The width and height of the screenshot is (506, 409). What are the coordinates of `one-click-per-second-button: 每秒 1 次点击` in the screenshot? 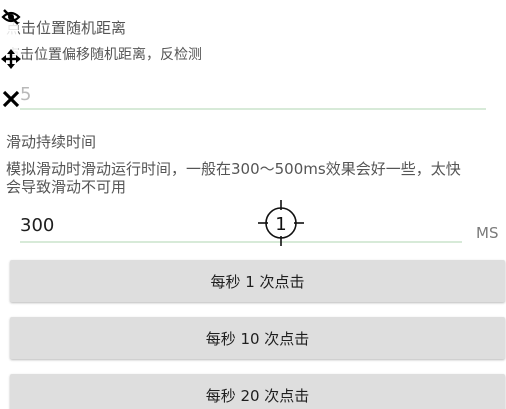 It's located at (257, 281).